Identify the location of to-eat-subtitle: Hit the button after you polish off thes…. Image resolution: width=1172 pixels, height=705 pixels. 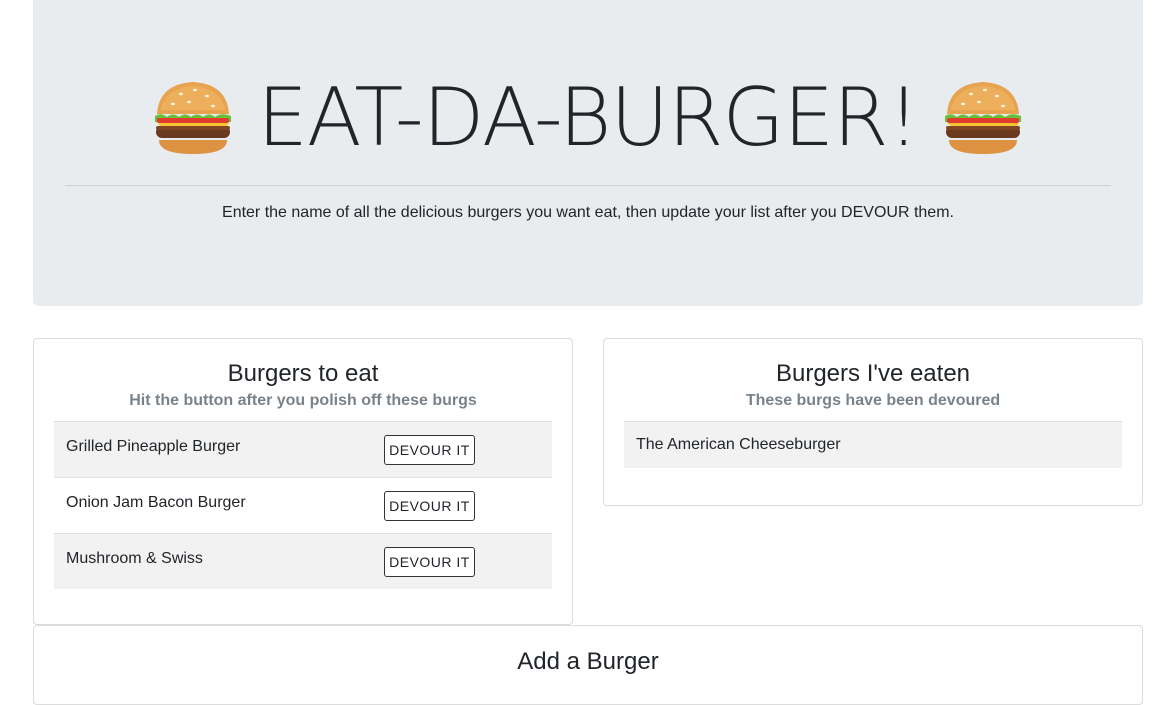
(303, 400).